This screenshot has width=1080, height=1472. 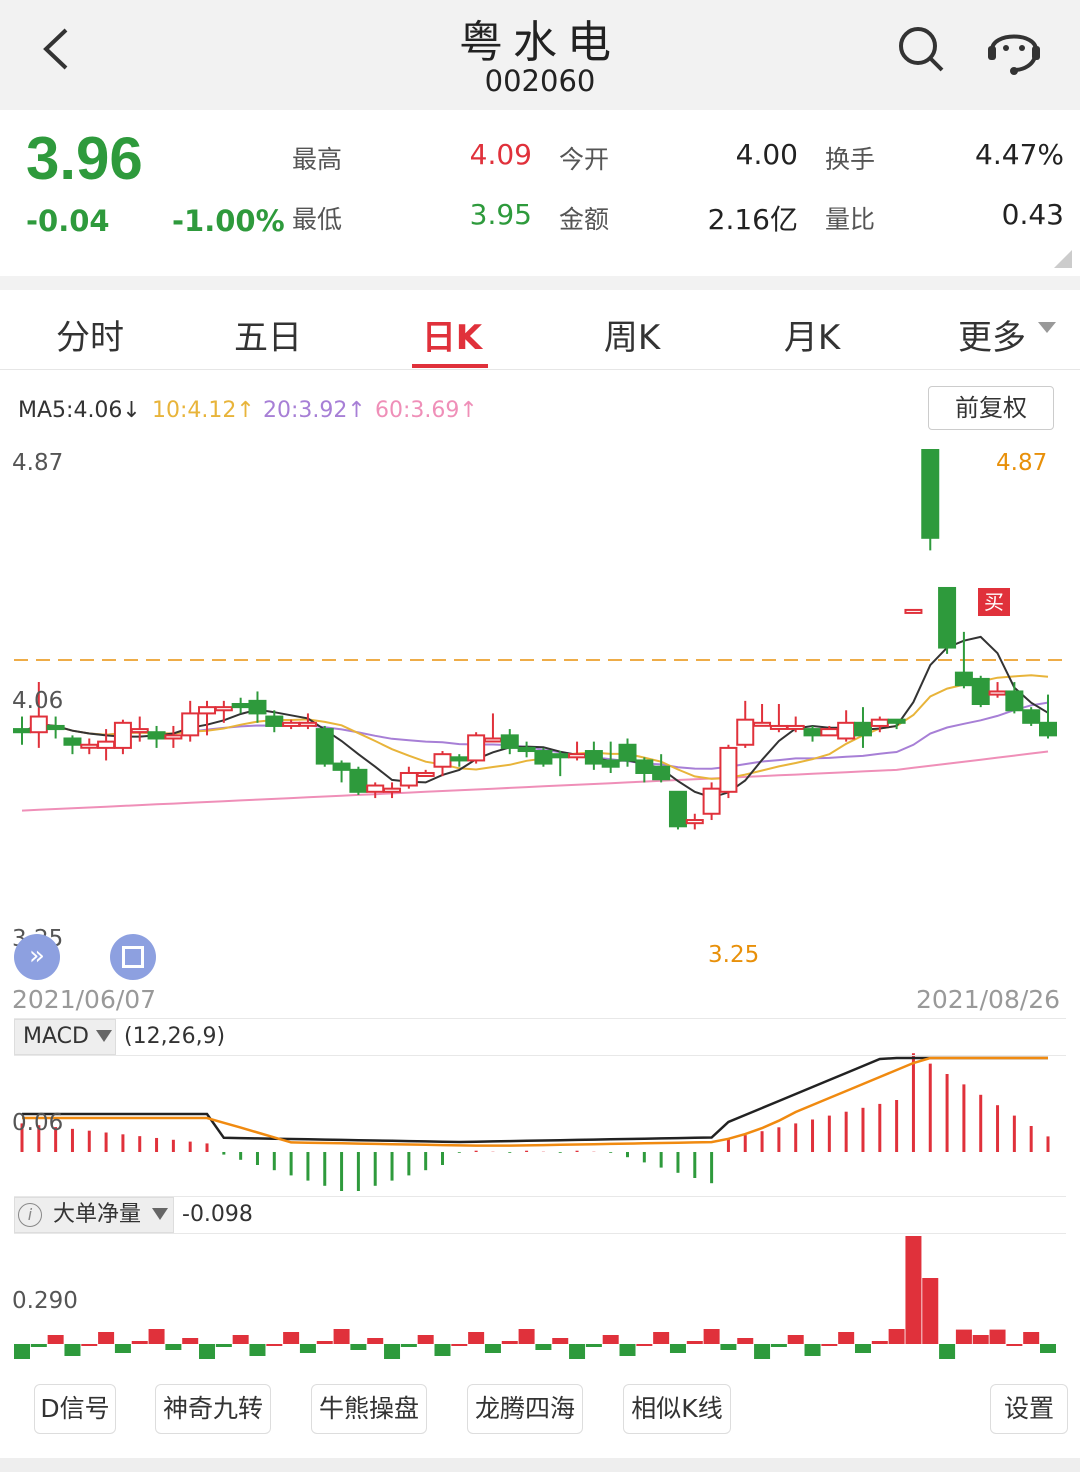 What do you see at coordinates (540, 1465) in the screenshot?
I see `bottom-bar` at bounding box center [540, 1465].